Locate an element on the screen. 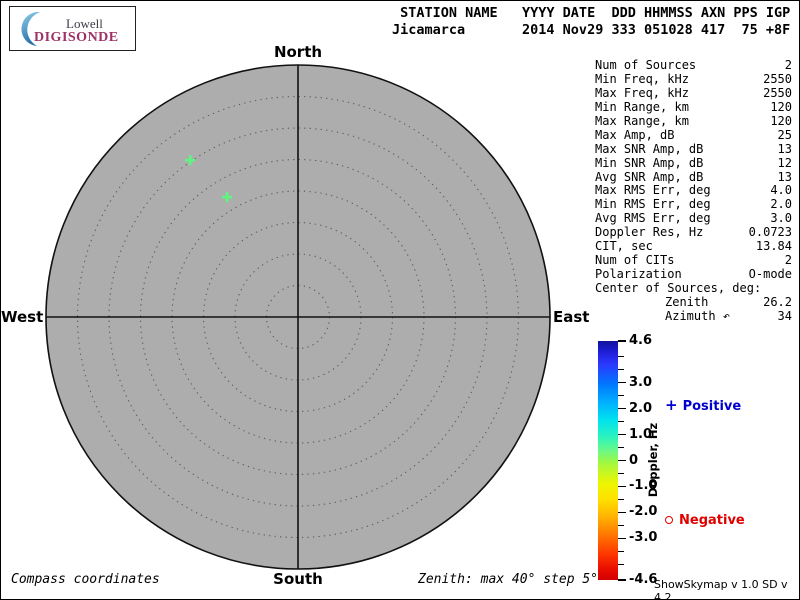 This screenshot has width=800, height=600. zenith-scale-note: Zenith: max 40° step 5° is located at coordinates (508, 579).